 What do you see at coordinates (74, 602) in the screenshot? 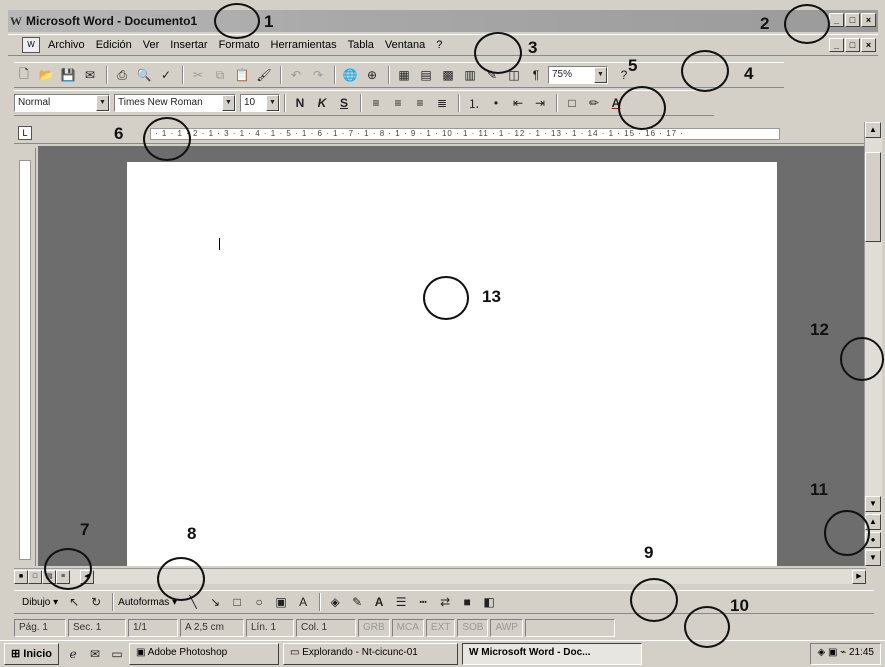
I see `select-objects-icon: ↖` at bounding box center [74, 602].